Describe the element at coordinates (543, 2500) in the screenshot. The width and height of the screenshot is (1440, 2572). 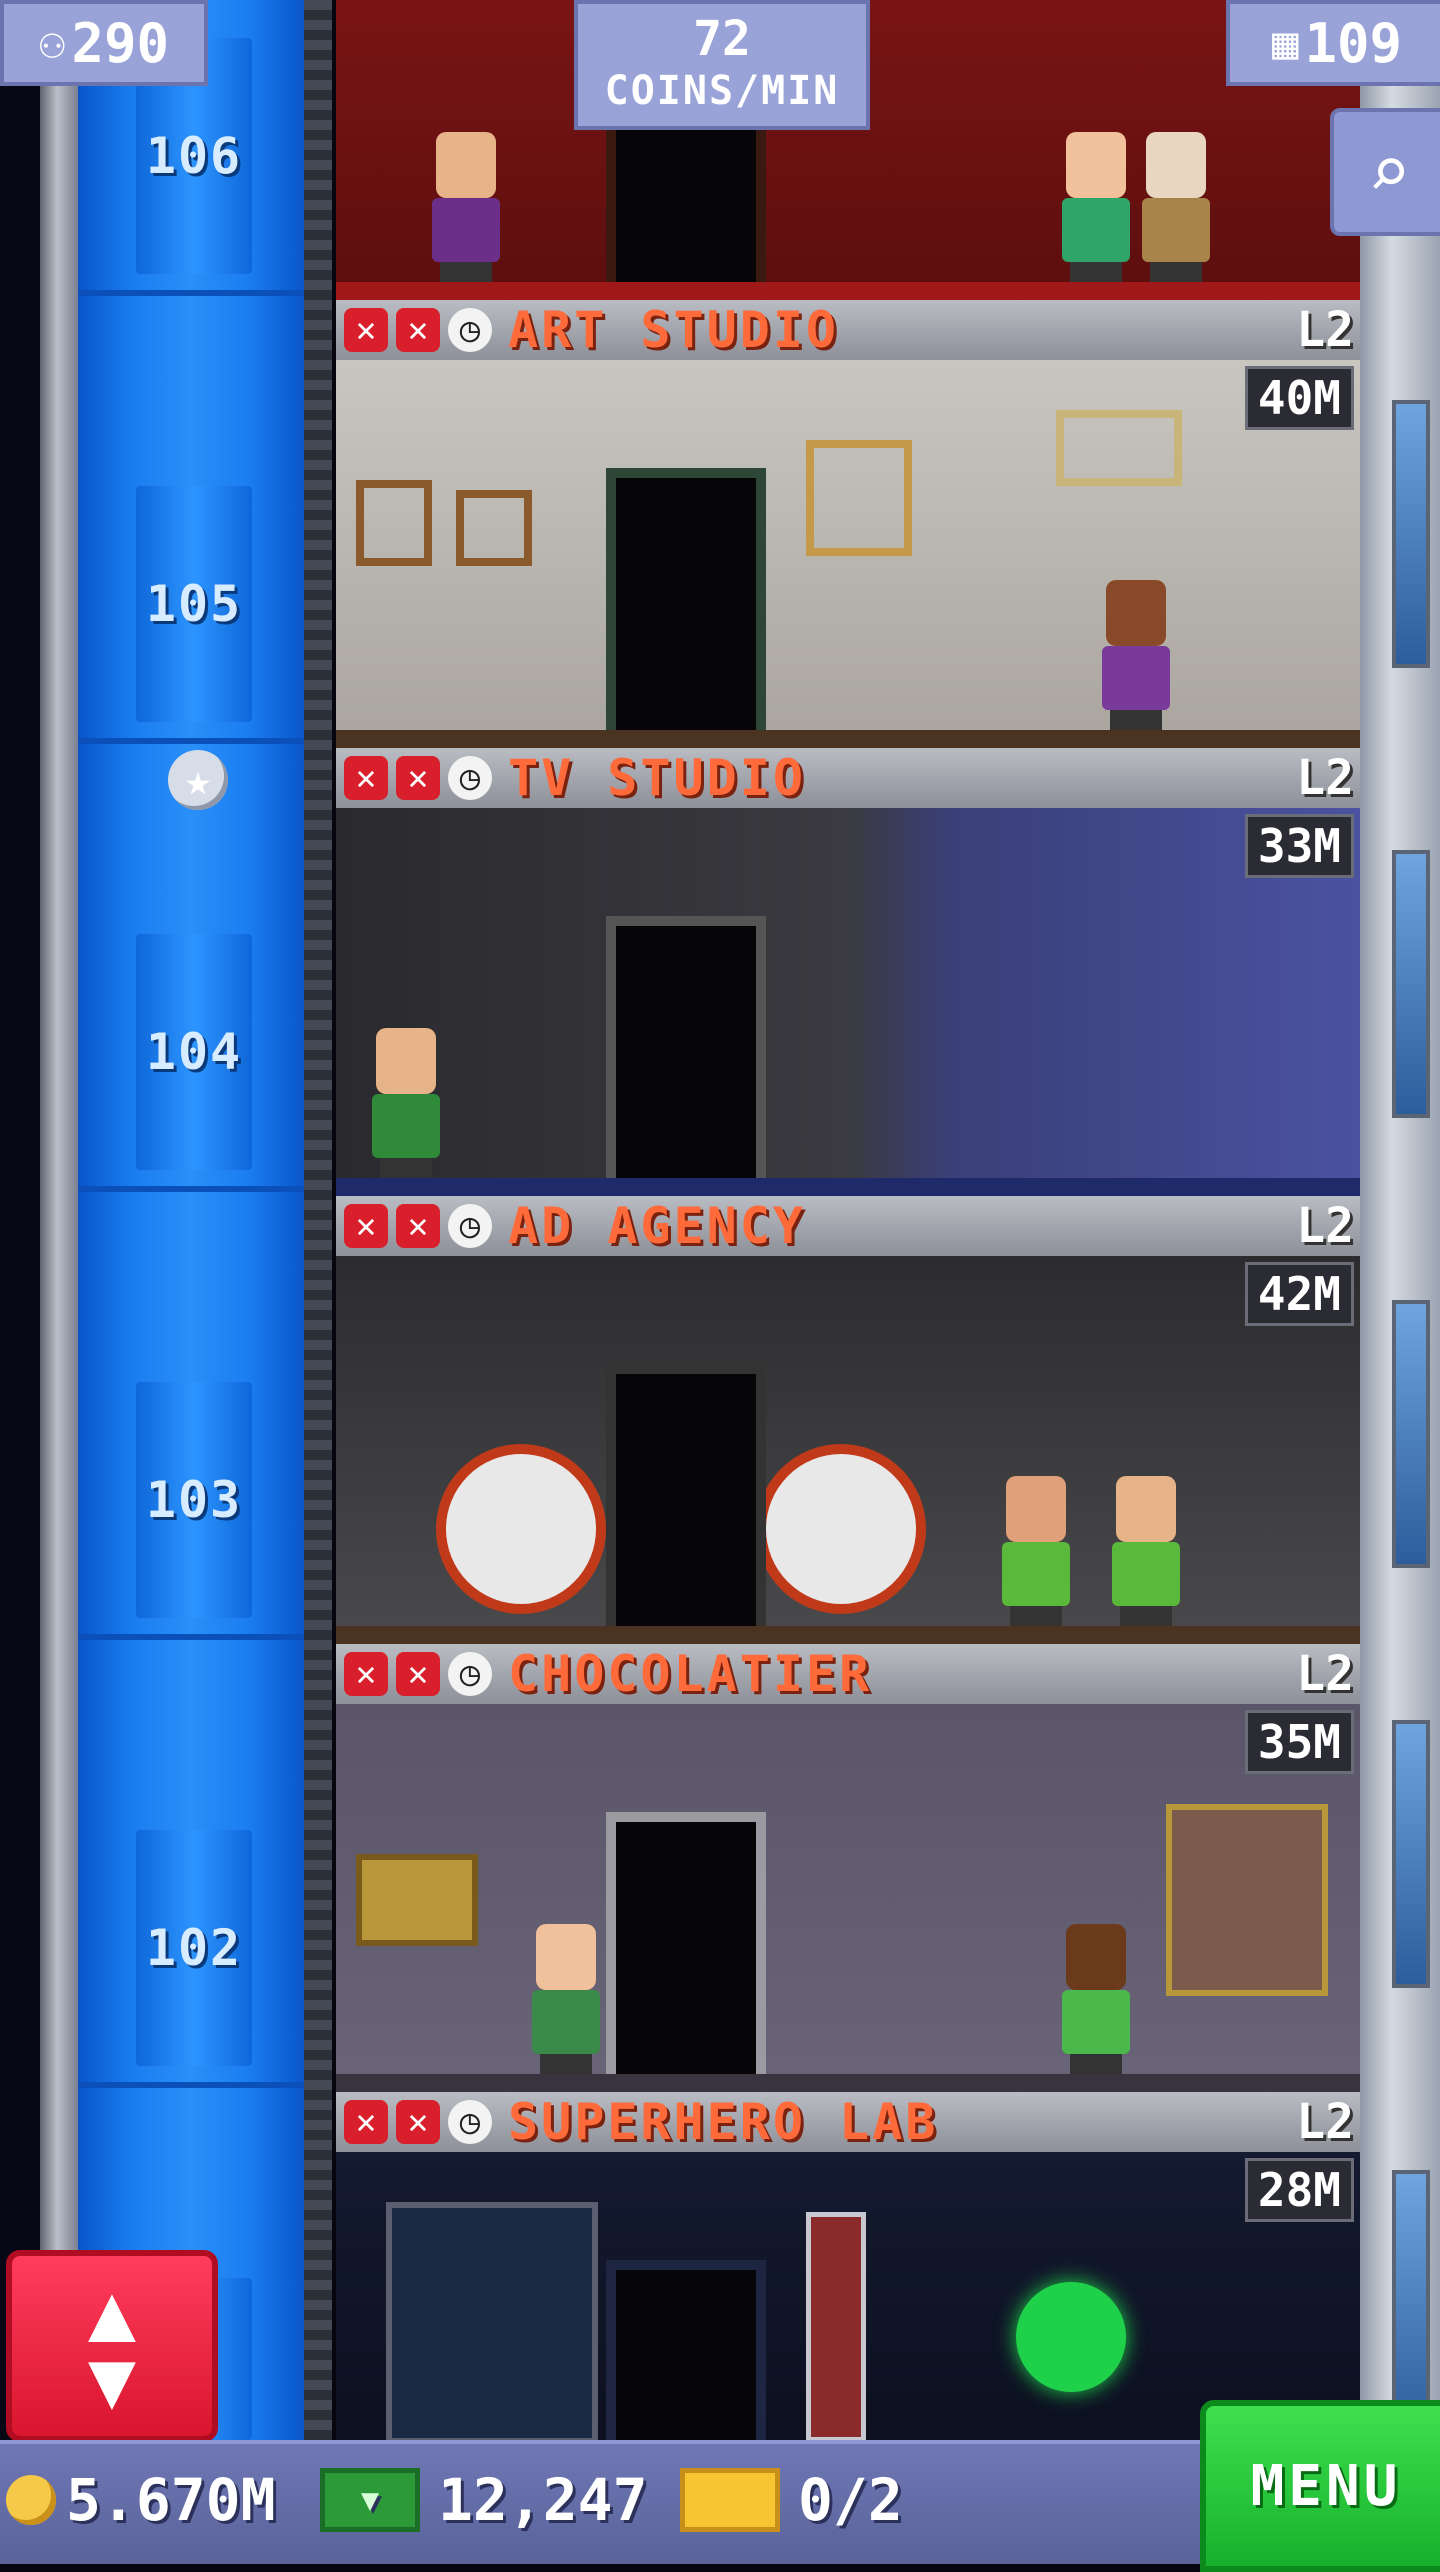
I see `tower-bux-value: 12,247` at that location.